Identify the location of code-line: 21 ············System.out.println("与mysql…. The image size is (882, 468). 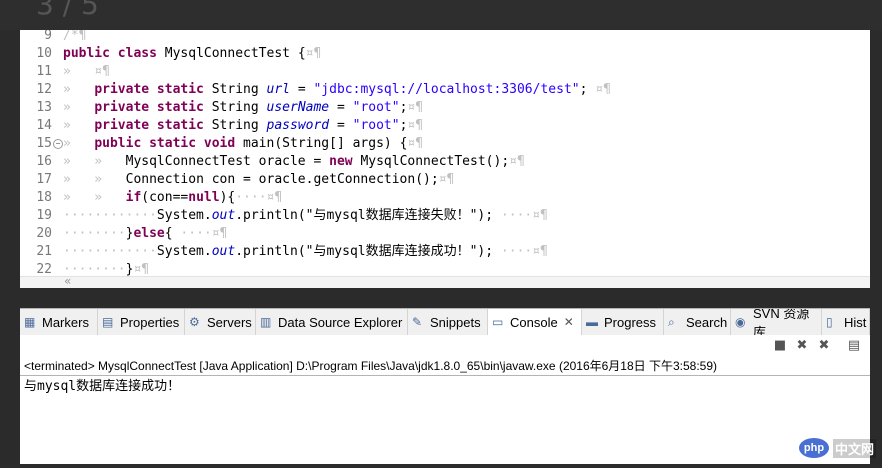
(445, 252).